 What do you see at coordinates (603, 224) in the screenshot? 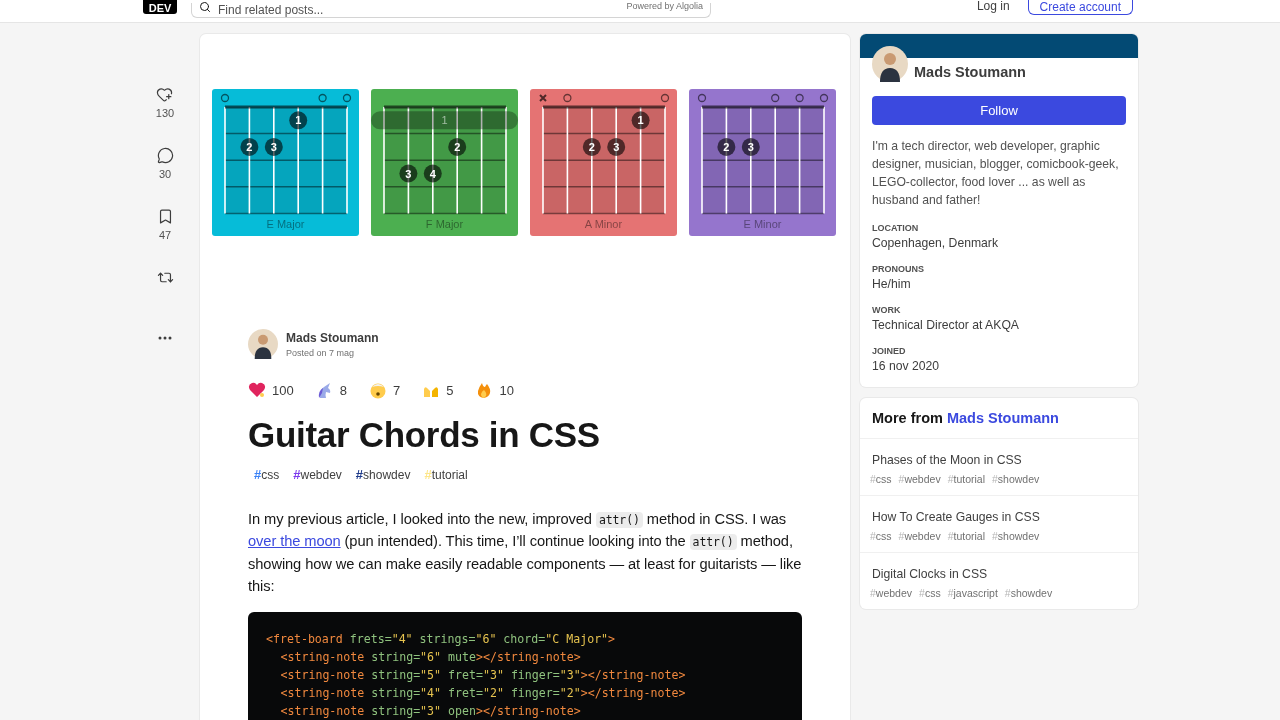
I see `chord-name: A Minor` at bounding box center [603, 224].